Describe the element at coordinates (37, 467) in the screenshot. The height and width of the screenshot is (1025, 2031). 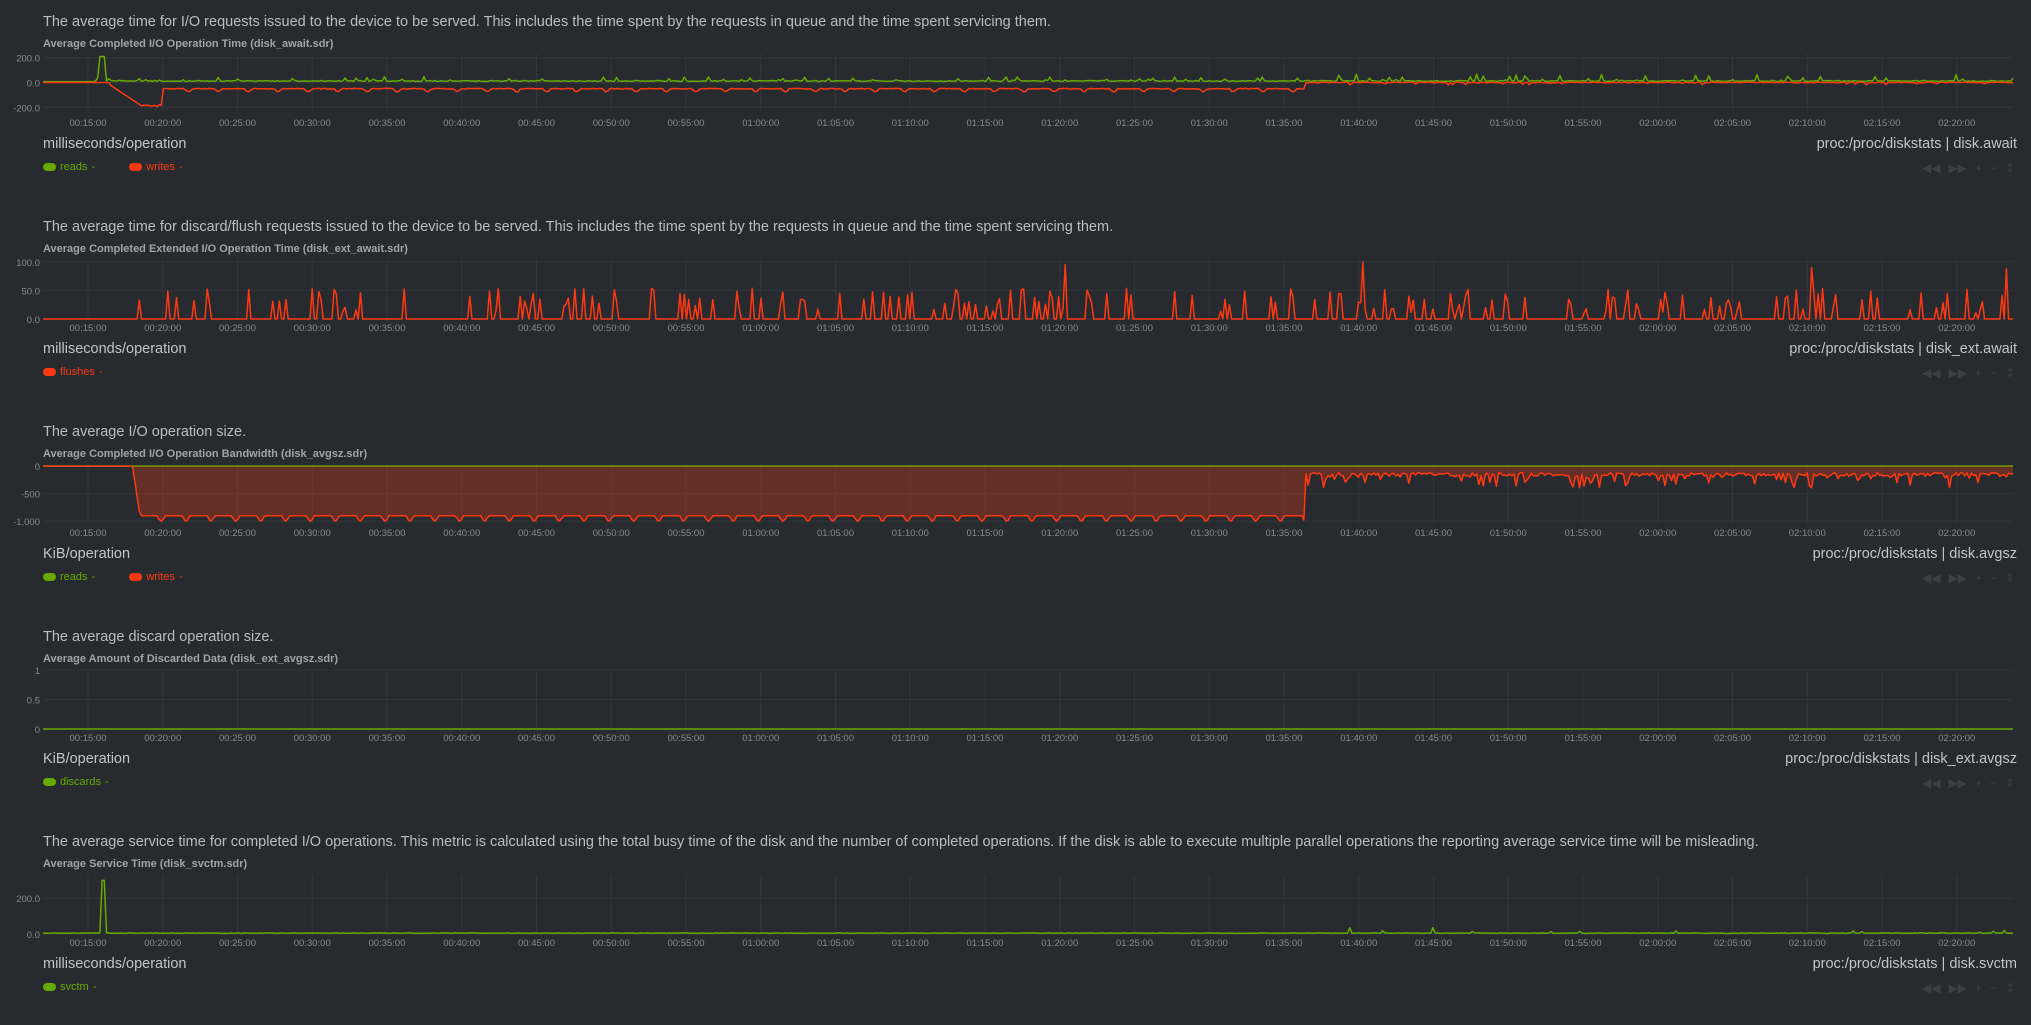
I see `y-tick-label: 0` at that location.